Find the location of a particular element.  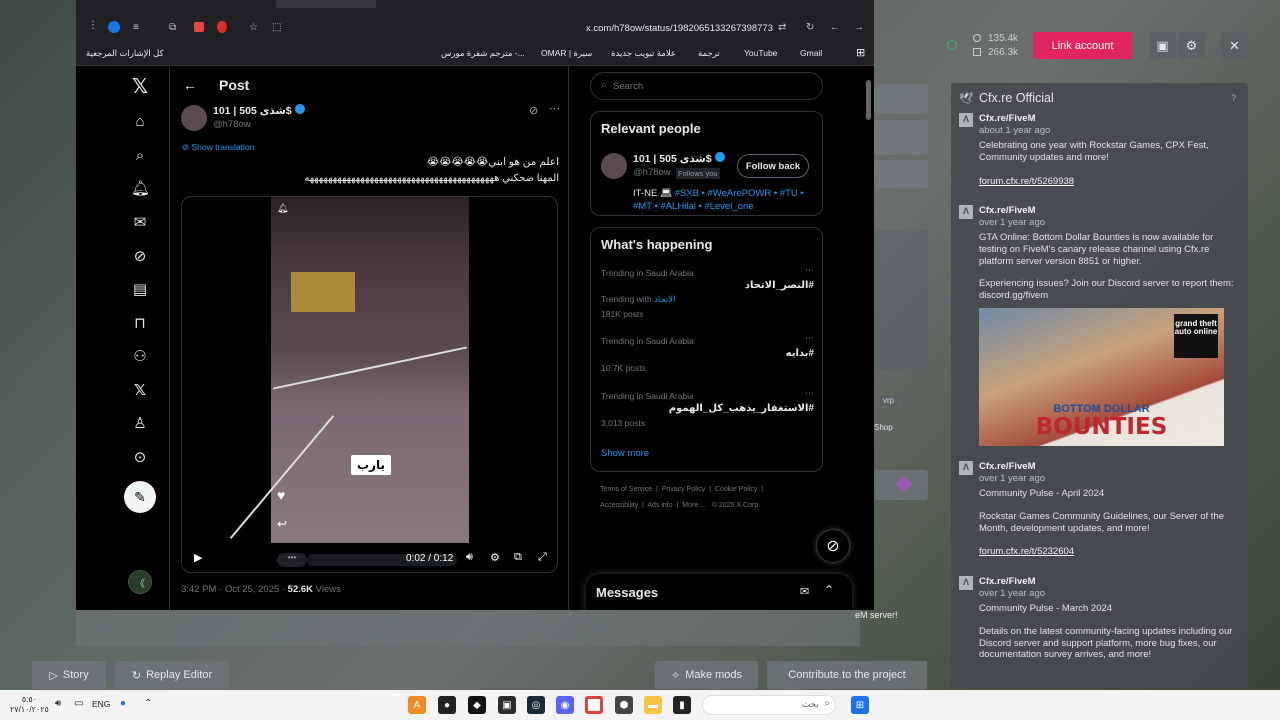

rp-name: 101 | 505 شذى$ is located at coordinates (679, 158).